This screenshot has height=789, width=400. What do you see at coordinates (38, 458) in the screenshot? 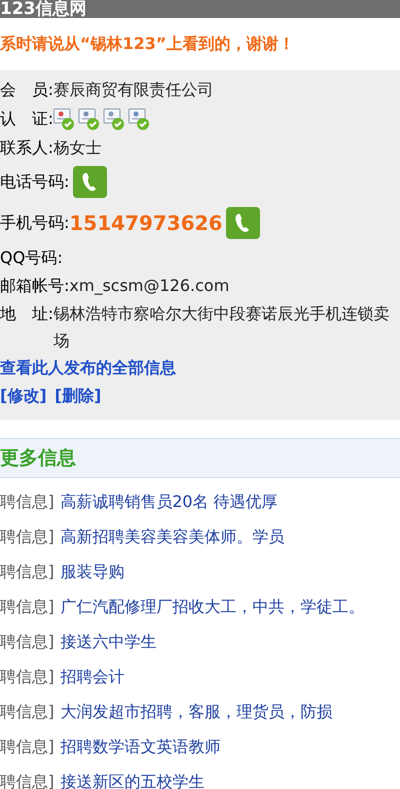
I see `section-title: 更多信息` at bounding box center [38, 458].